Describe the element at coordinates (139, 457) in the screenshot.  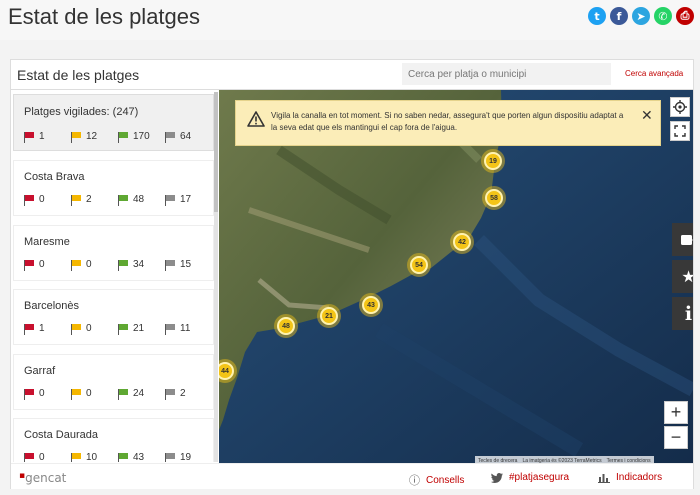
I see `green-count: 43` at that location.